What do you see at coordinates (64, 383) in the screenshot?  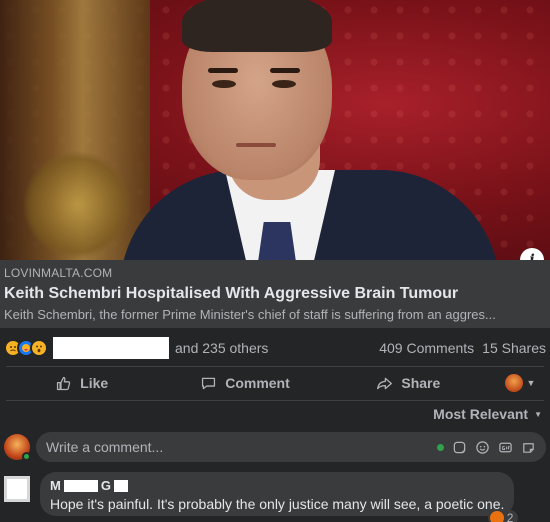 I see `thumbs-up-icon` at bounding box center [64, 383].